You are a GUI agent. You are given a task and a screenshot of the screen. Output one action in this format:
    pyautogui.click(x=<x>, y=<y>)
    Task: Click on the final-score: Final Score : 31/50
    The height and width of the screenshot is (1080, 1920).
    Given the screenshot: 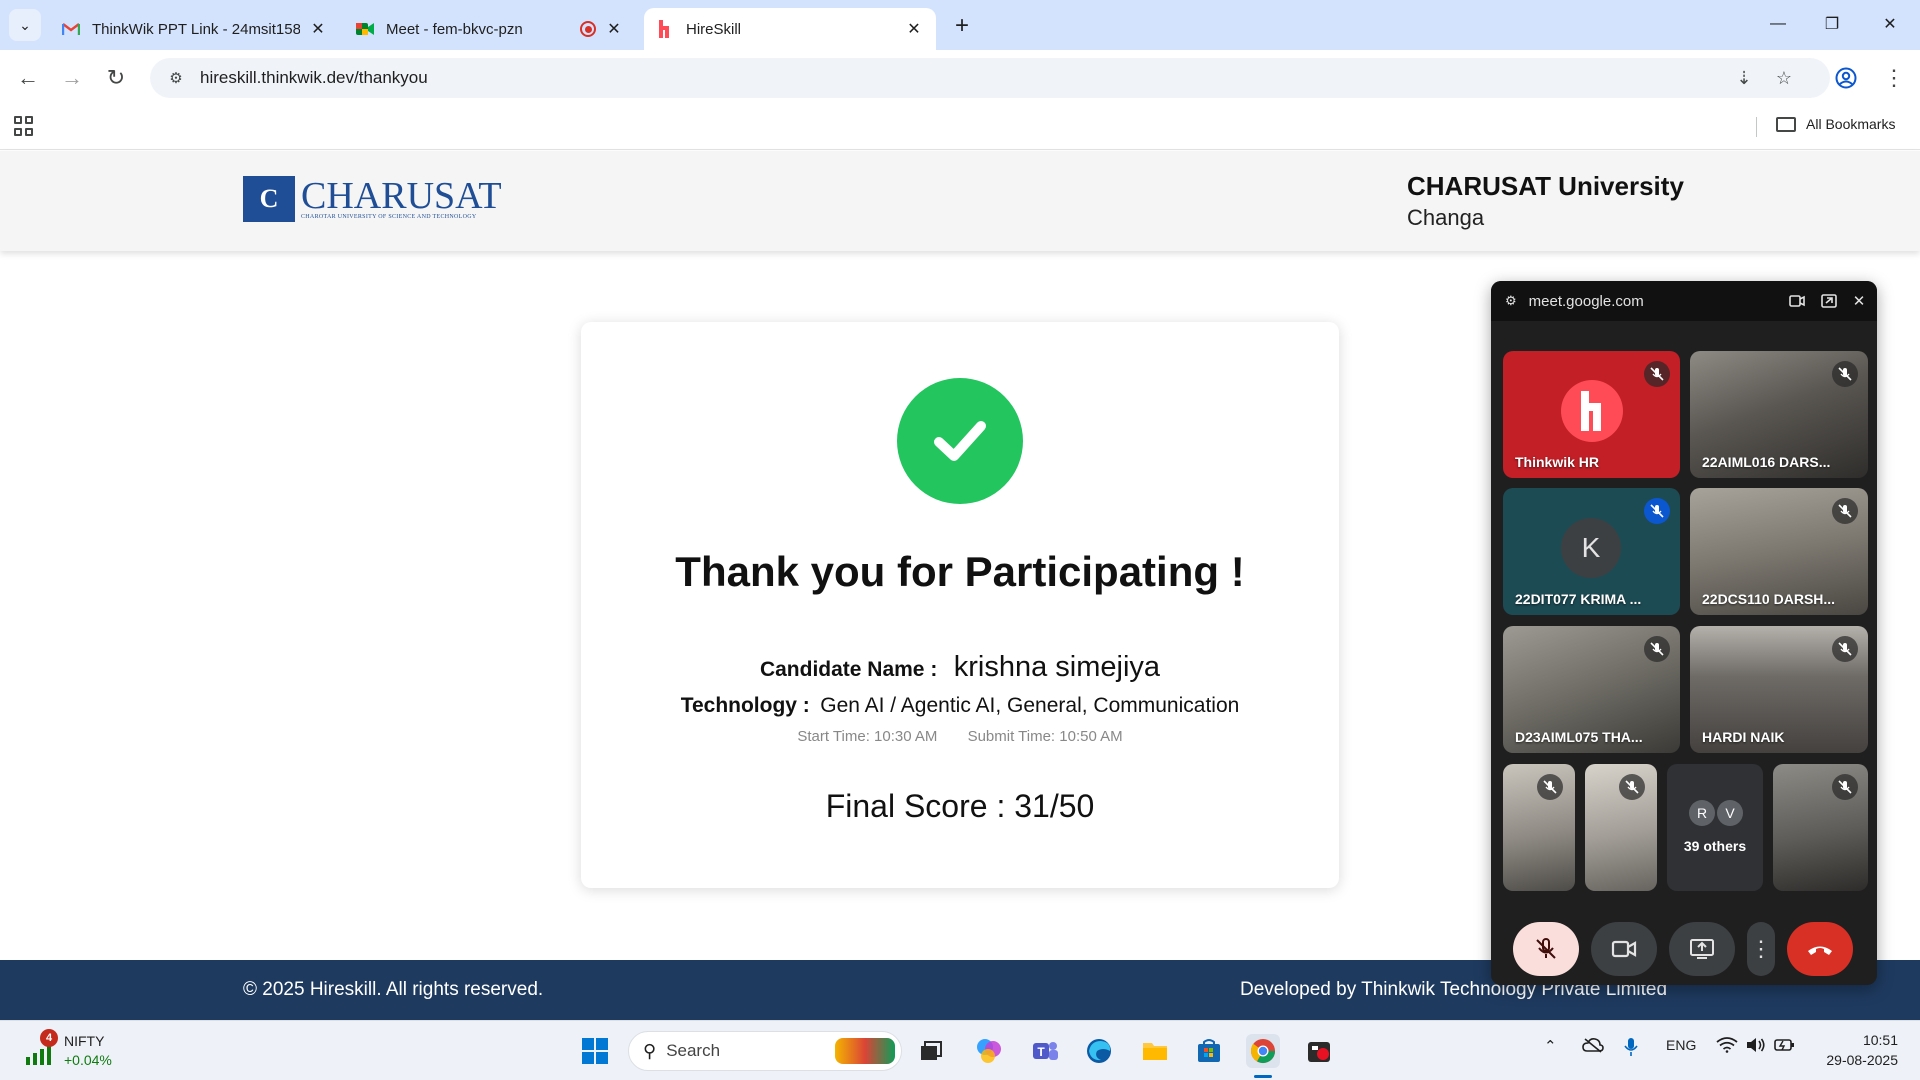 What is the action you would take?
    pyautogui.click(x=960, y=806)
    